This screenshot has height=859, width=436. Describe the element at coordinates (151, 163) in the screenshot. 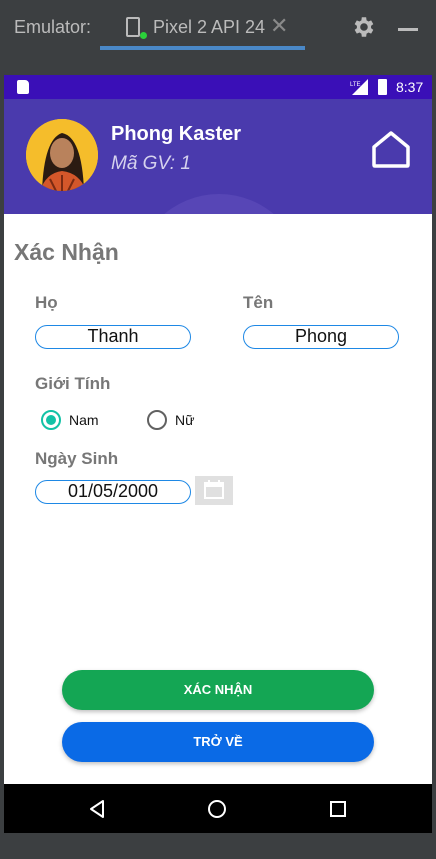

I see `teacher-id: Mã GV: 1` at that location.